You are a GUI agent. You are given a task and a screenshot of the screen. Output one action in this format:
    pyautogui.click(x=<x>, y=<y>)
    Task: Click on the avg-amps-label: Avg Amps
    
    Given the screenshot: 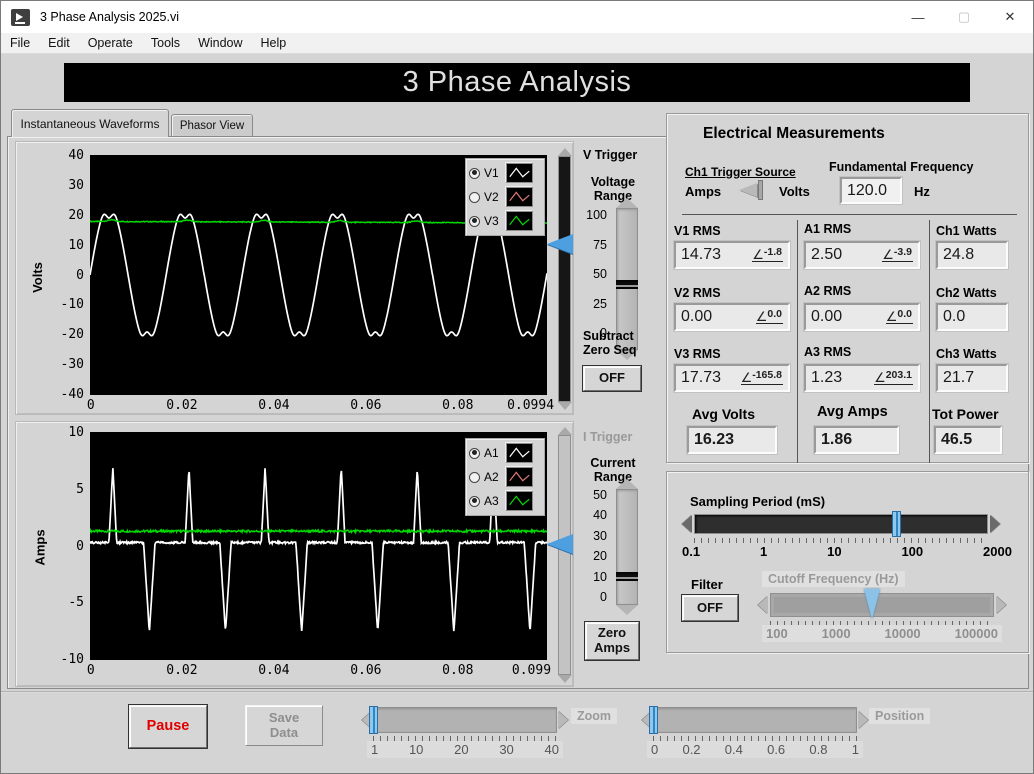 What is the action you would take?
    pyautogui.click(x=852, y=412)
    